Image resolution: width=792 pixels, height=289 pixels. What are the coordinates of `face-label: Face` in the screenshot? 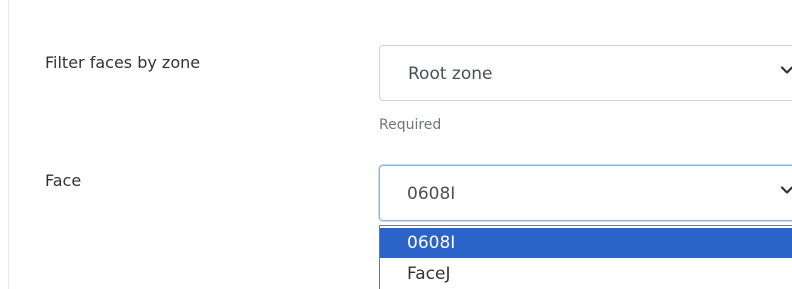 It's located at (63, 180).